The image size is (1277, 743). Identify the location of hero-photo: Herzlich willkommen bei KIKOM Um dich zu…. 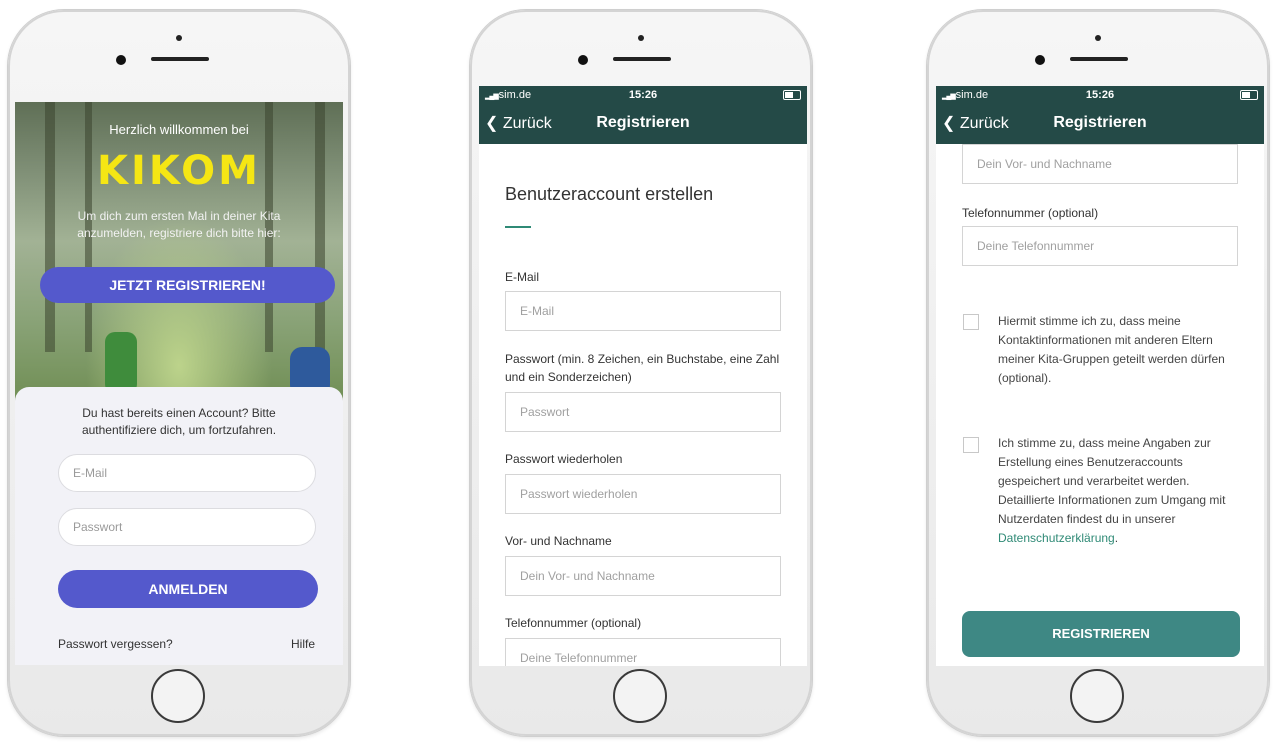
(179, 257).